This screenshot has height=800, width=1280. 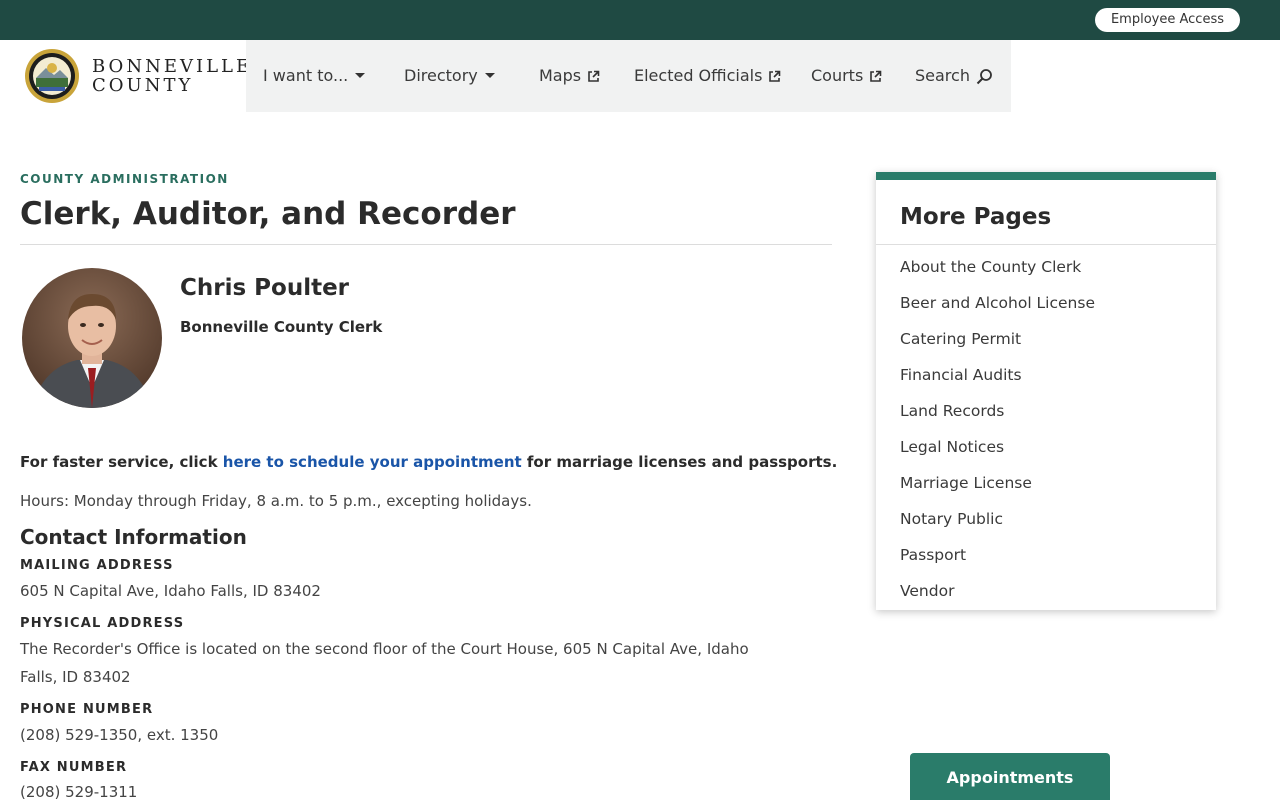 What do you see at coordinates (984, 76) in the screenshot?
I see `search-icon` at bounding box center [984, 76].